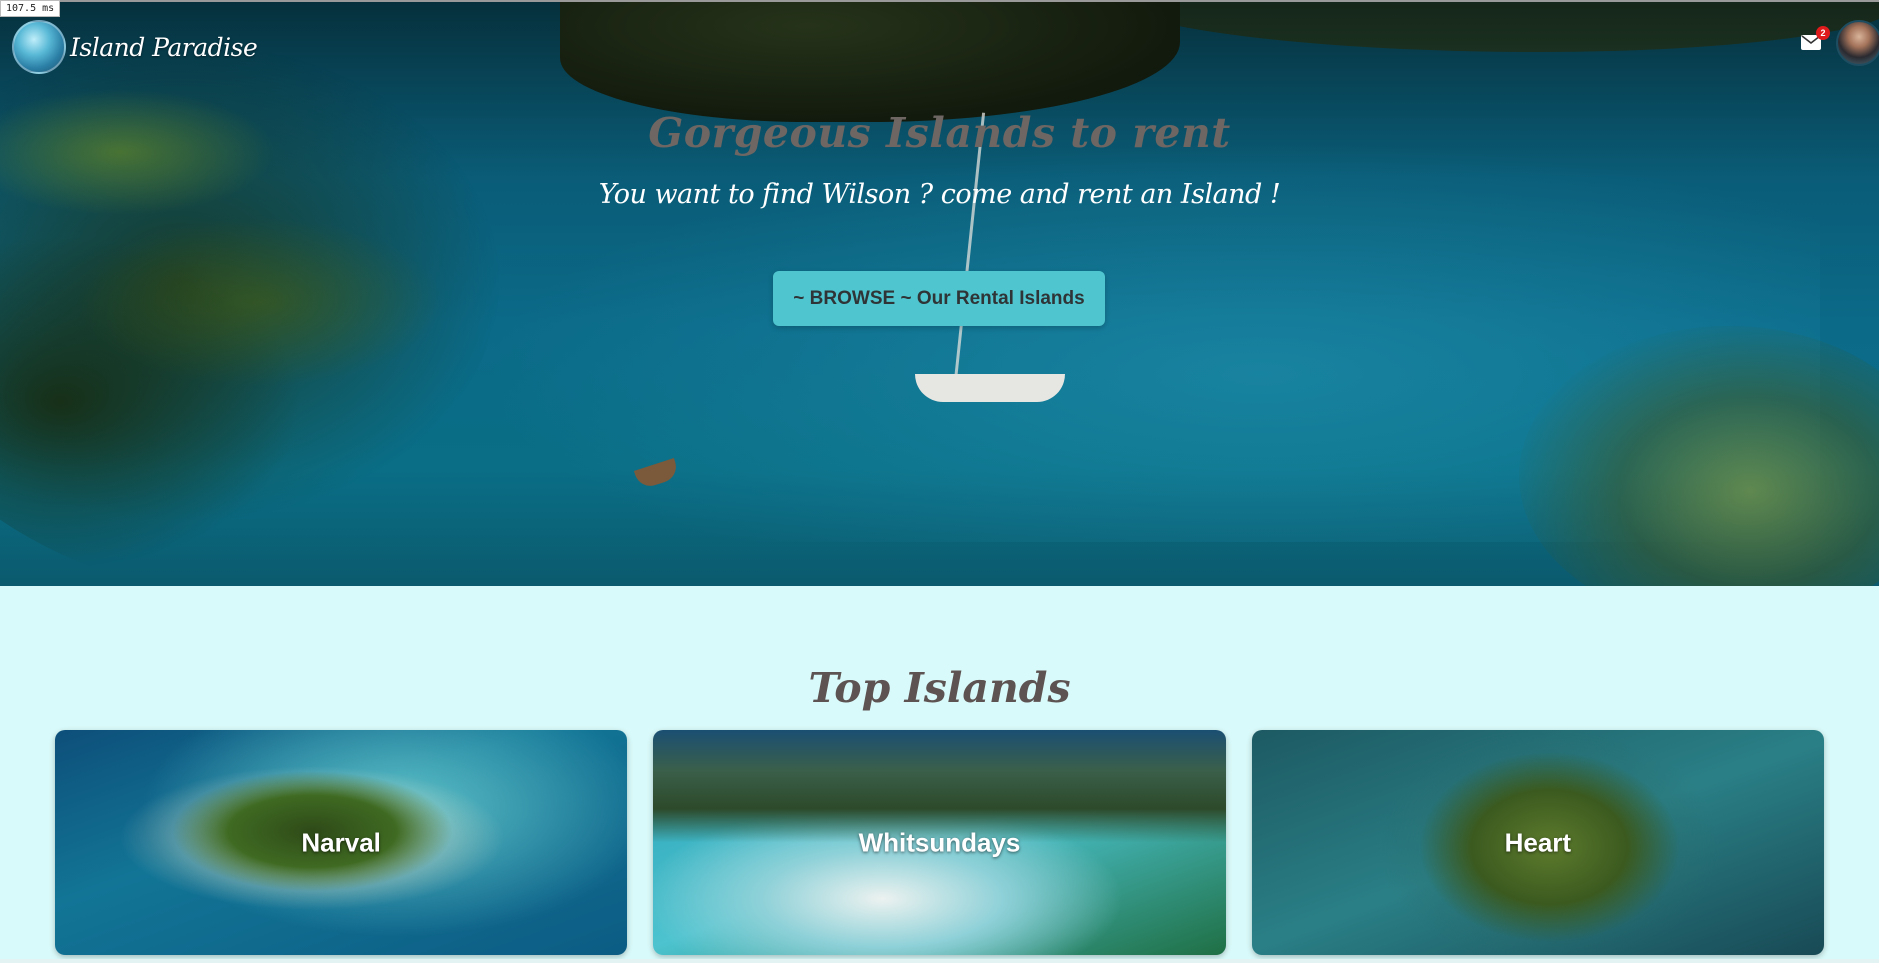  I want to click on mail-icon: 2, so click(1815, 39).